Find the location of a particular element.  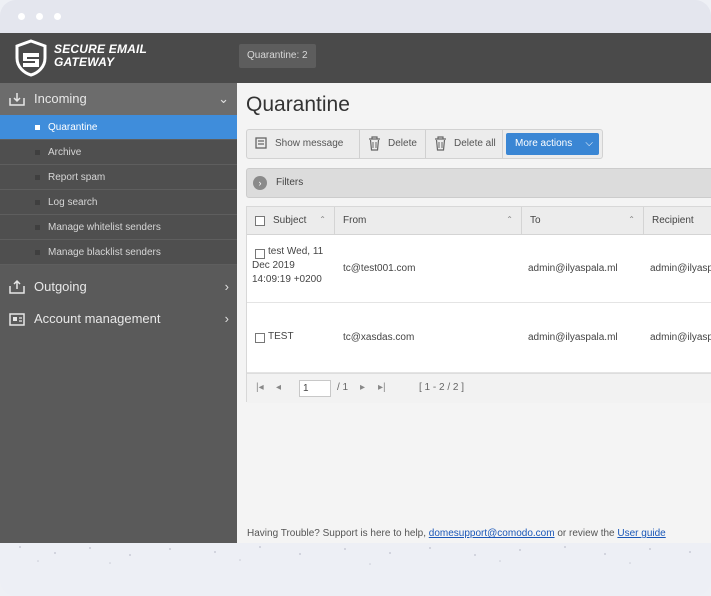

sidebar-group-account: Account management › is located at coordinates (118, 319).